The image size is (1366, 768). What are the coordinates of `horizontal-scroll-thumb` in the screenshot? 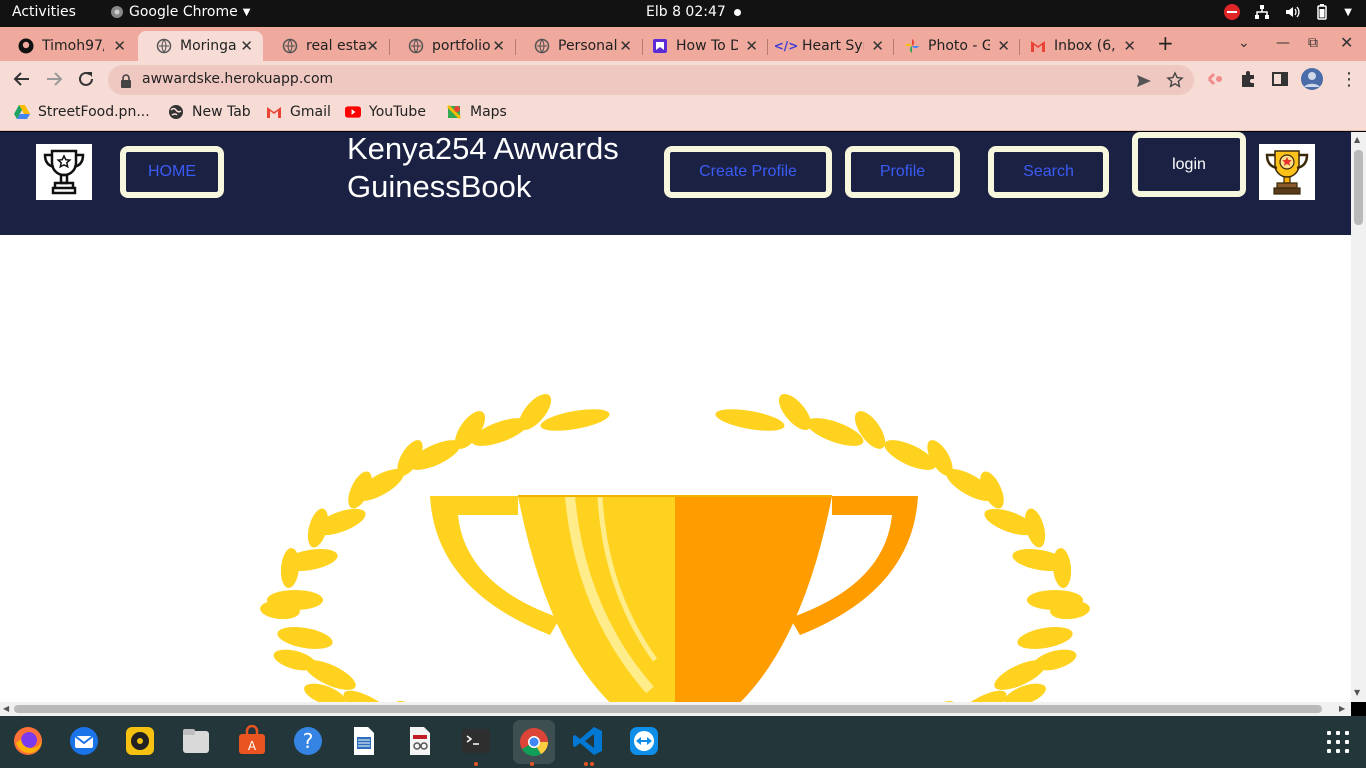 It's located at (668, 709).